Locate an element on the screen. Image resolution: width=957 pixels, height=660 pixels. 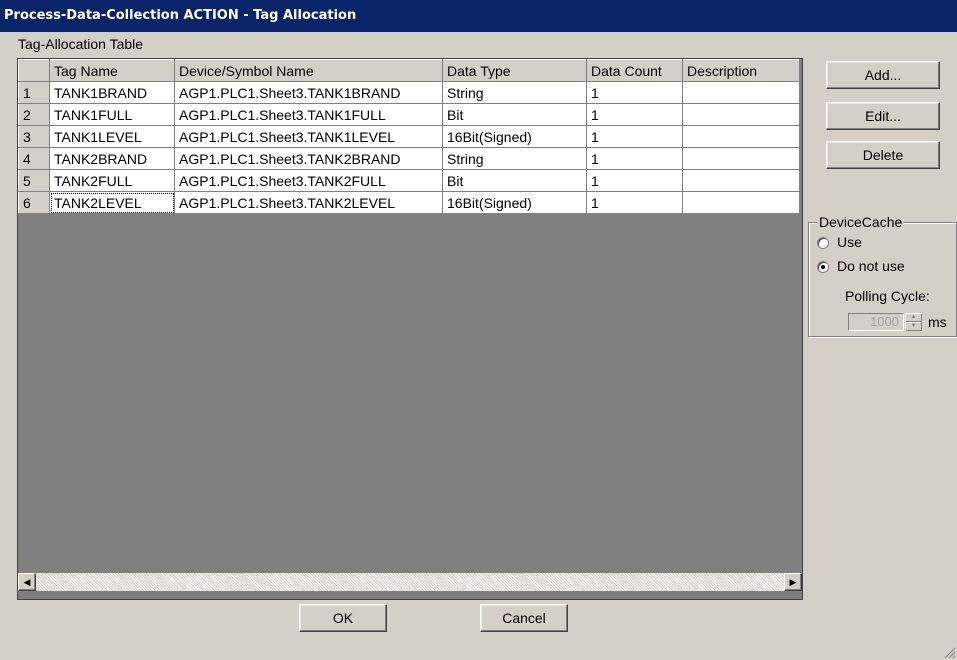
column-header-tag-name: Tag Name is located at coordinates (112, 70).